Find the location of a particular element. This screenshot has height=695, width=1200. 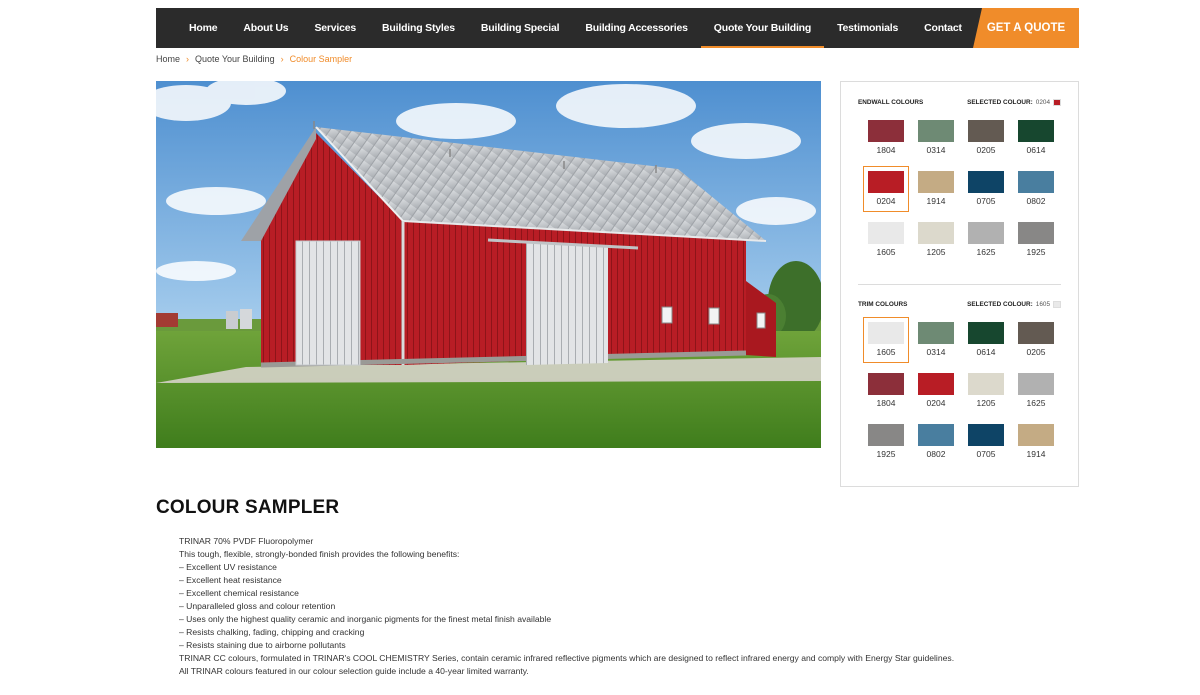

trim-swatch-0204: 0204 is located at coordinates (936, 391).